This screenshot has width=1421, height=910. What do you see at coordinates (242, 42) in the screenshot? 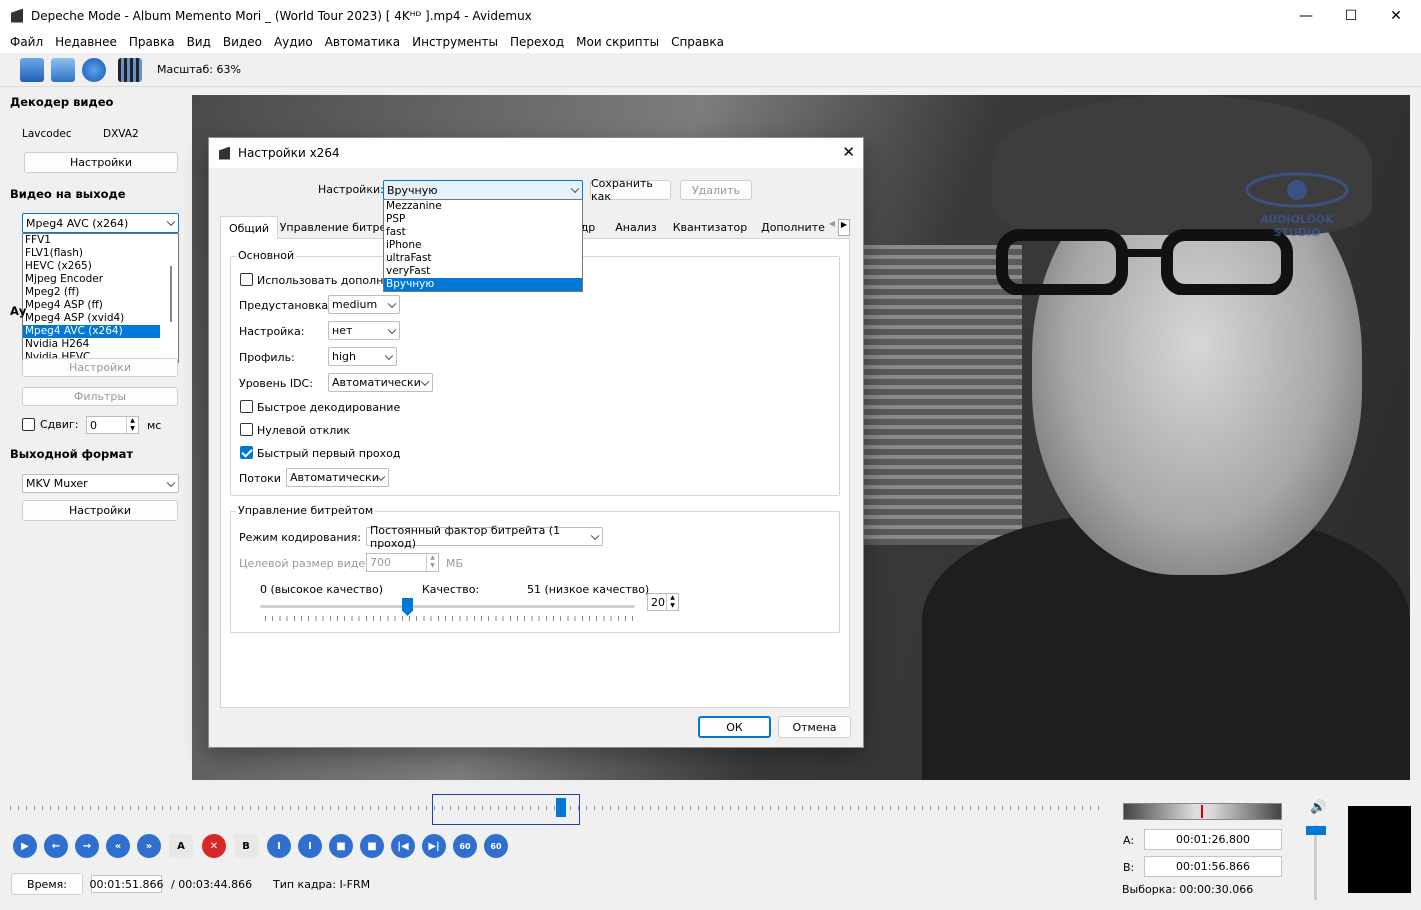
I see `menu-video: Видео` at bounding box center [242, 42].